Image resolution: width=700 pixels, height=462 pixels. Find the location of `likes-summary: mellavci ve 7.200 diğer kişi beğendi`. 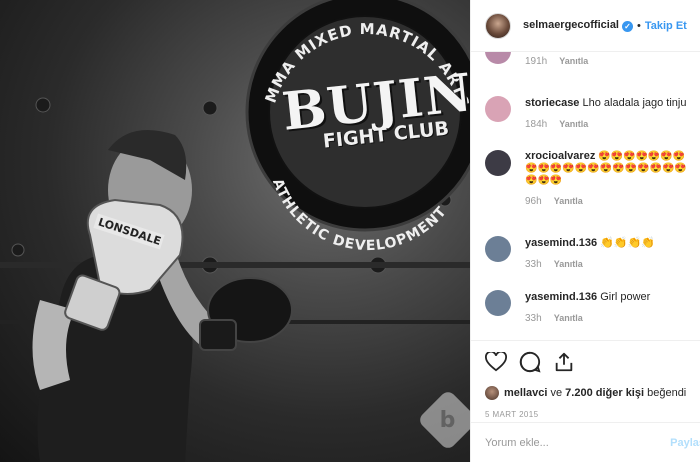

likes-summary: mellavci ve 7.200 diğer kişi beğendi is located at coordinates (586, 393).